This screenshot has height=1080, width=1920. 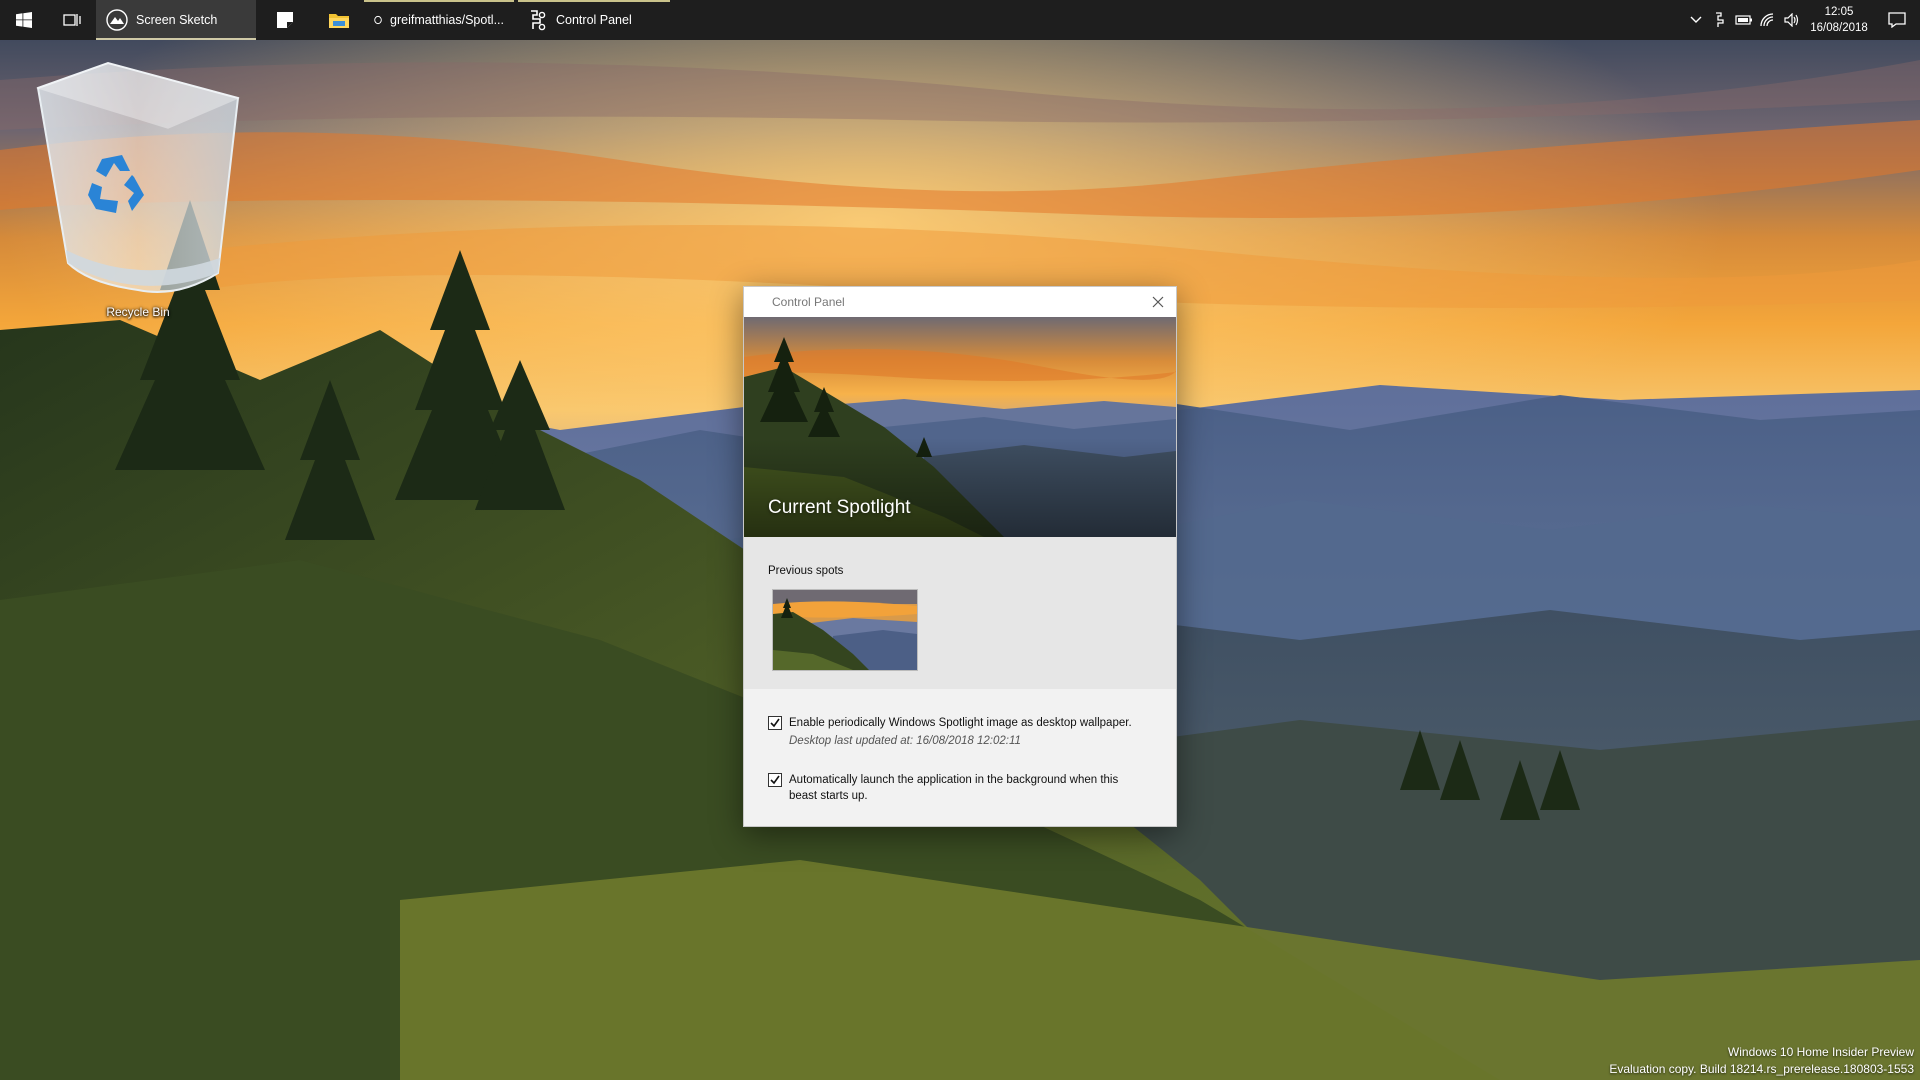 I want to click on action-center-button, so click(x=1897, y=20).